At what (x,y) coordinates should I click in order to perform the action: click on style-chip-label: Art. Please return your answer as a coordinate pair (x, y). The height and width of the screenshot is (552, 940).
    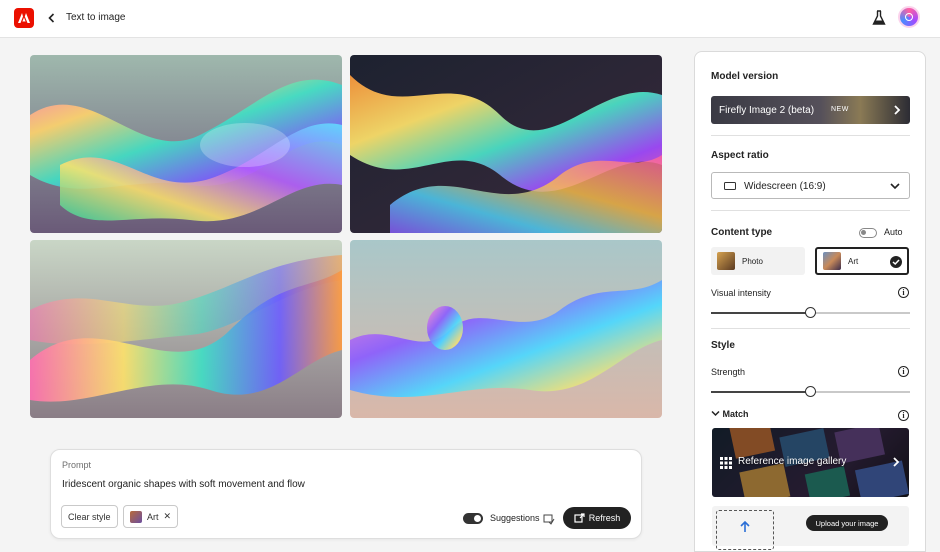
    Looking at the image, I should click on (153, 516).